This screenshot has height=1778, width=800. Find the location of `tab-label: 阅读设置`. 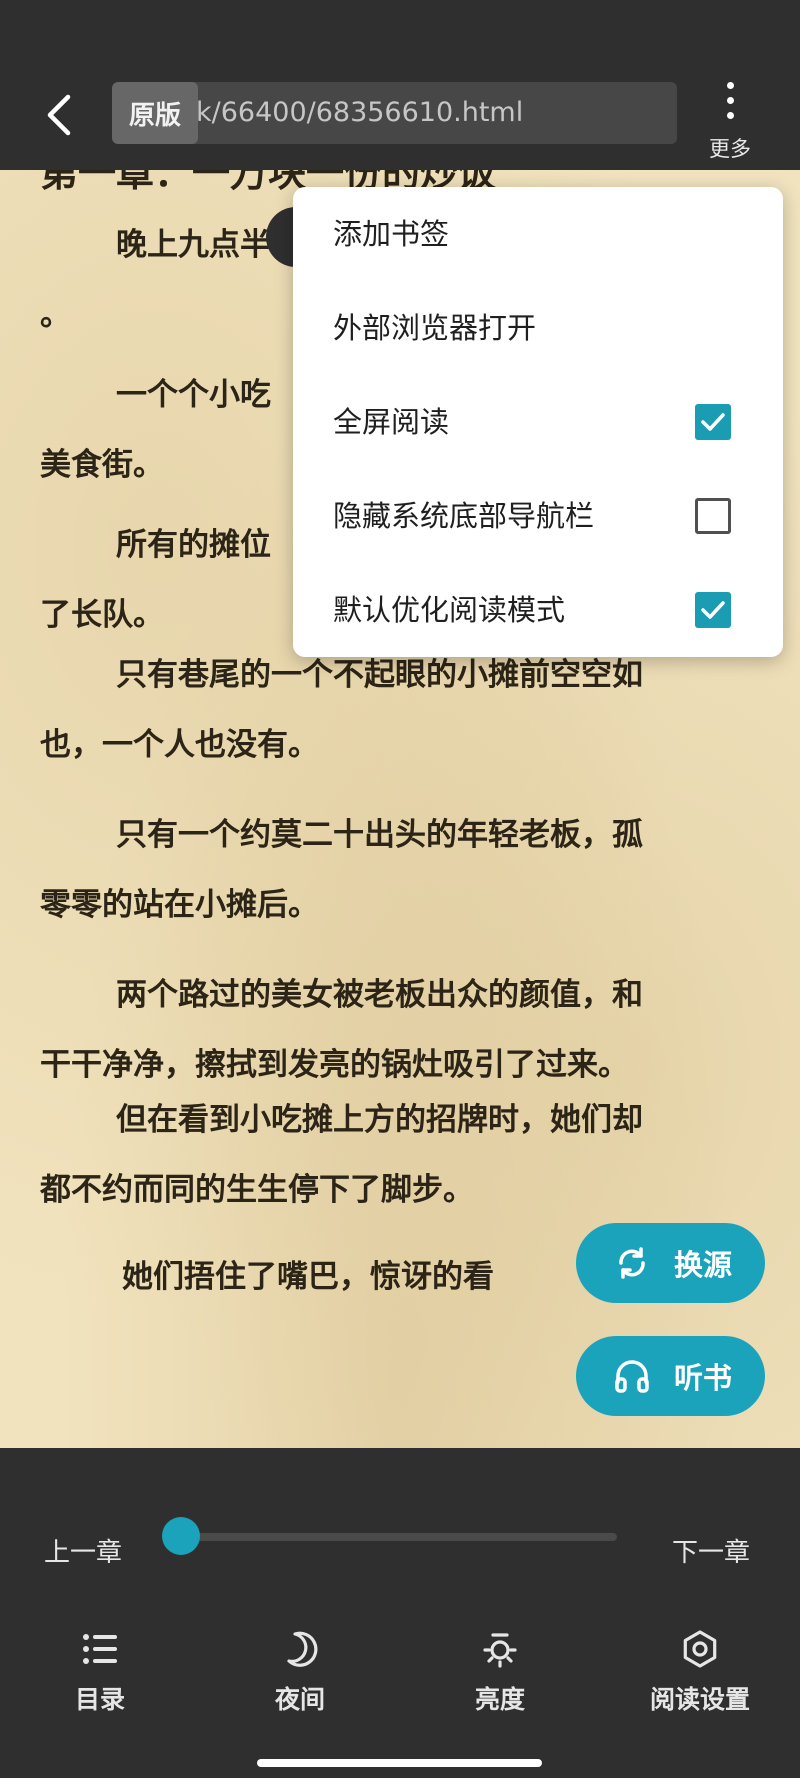

tab-label: 阅读设置 is located at coordinates (699, 1699).